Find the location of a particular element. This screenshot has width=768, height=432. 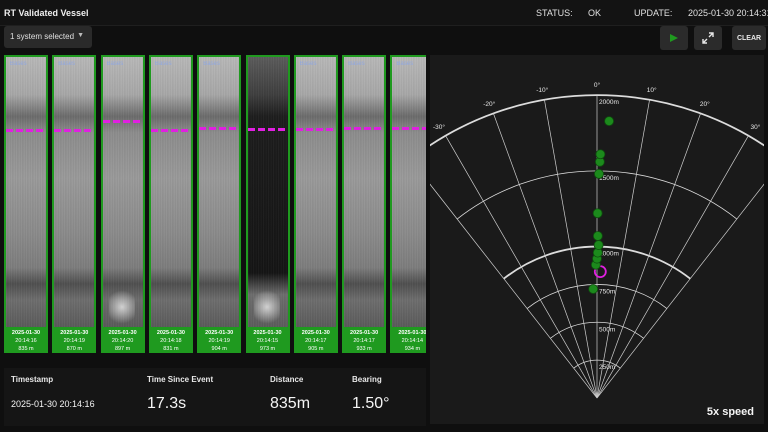

detection-strip: Bases 2025-01-30 20:14:17 933 m is located at coordinates (364, 204).